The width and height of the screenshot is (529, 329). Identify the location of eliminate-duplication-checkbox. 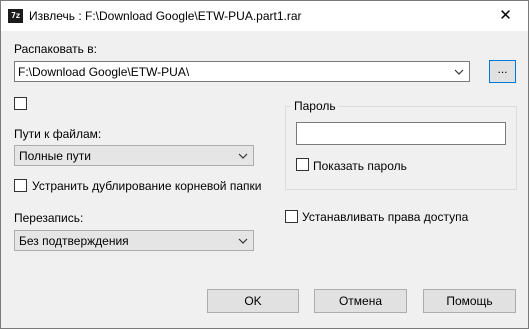
(20, 185).